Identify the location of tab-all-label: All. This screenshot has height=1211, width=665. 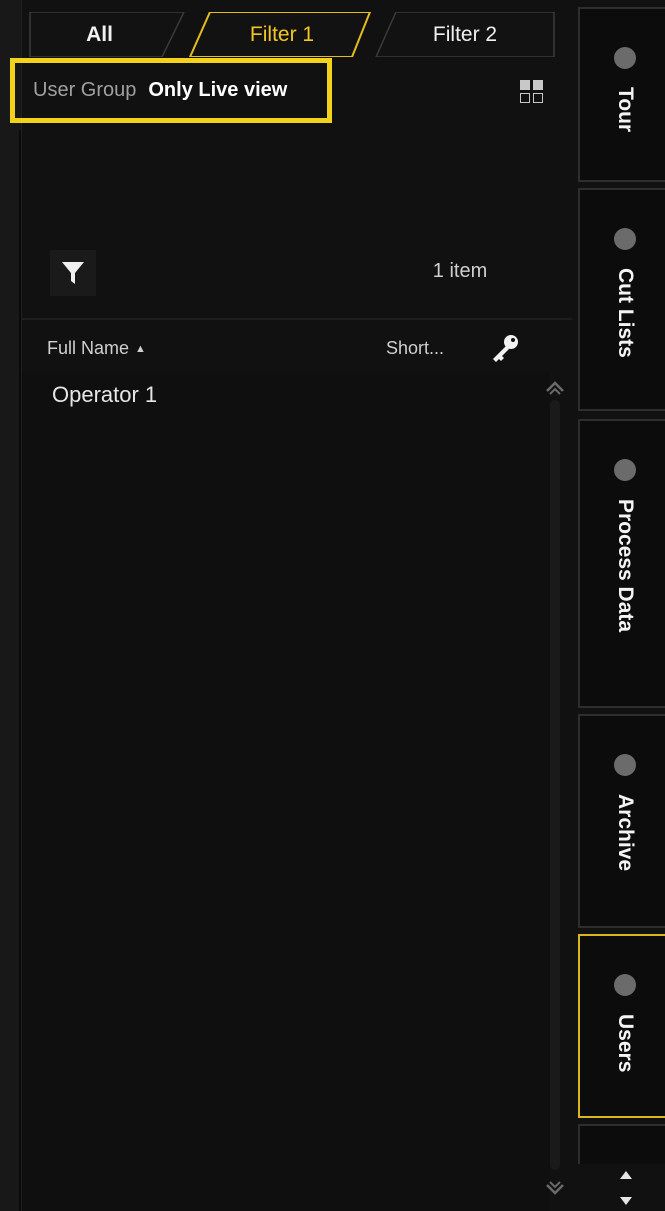
(99, 34).